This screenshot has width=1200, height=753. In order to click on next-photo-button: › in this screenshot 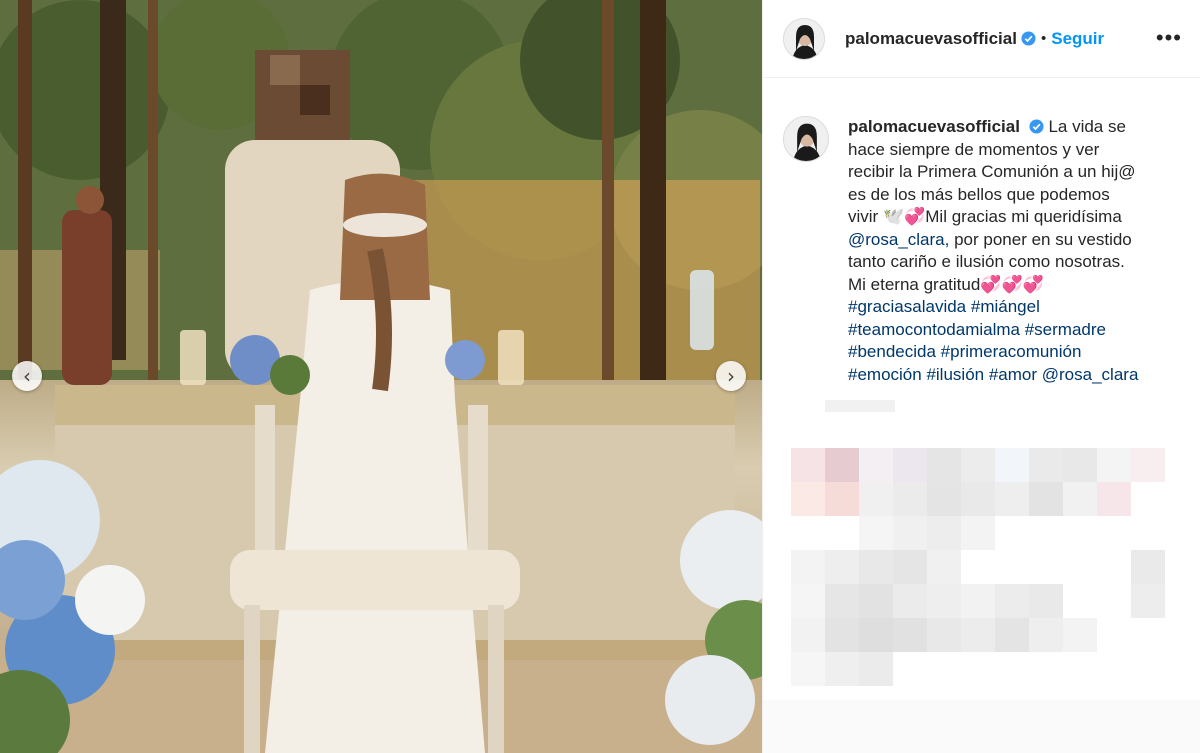, I will do `click(731, 376)`.